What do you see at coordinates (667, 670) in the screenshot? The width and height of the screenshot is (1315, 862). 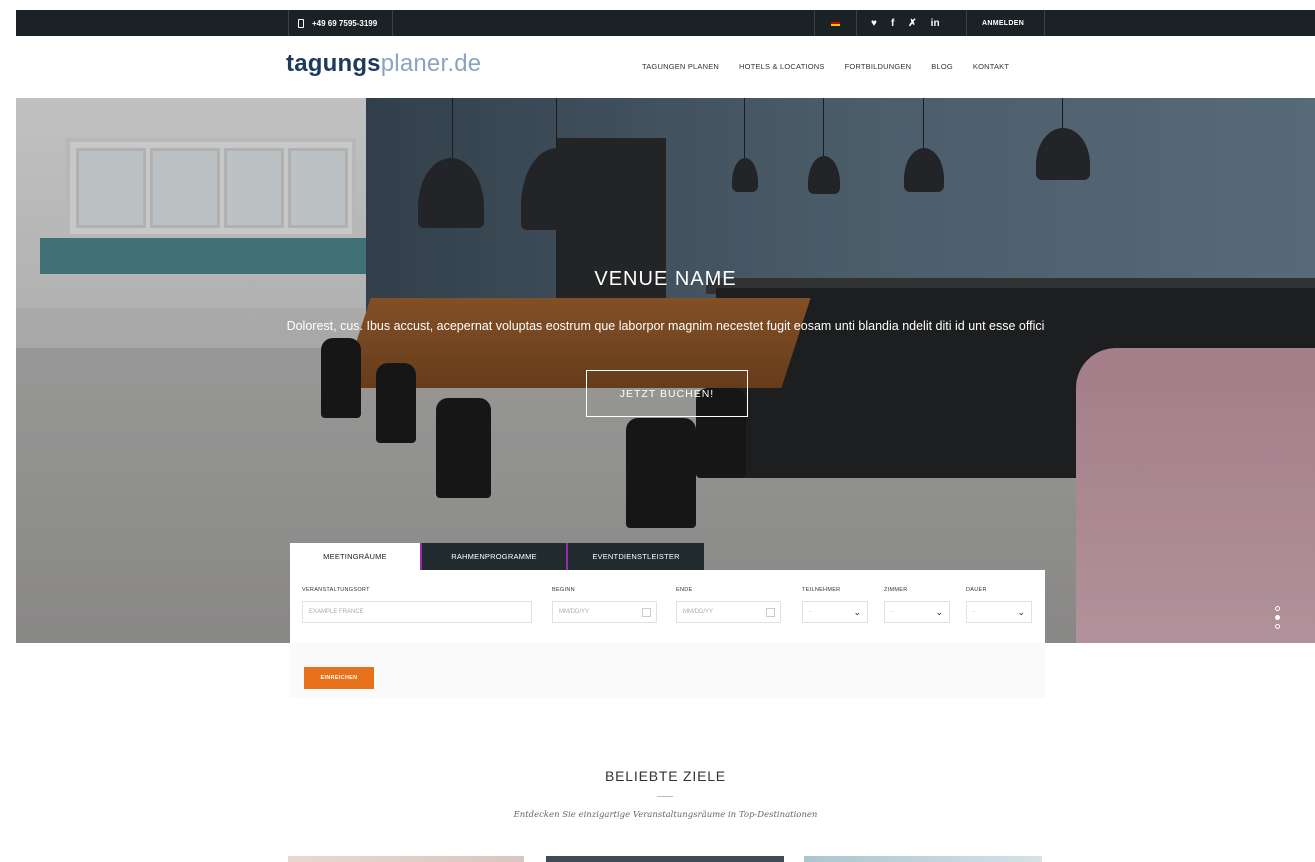 I see `search-panel-footer` at bounding box center [667, 670].